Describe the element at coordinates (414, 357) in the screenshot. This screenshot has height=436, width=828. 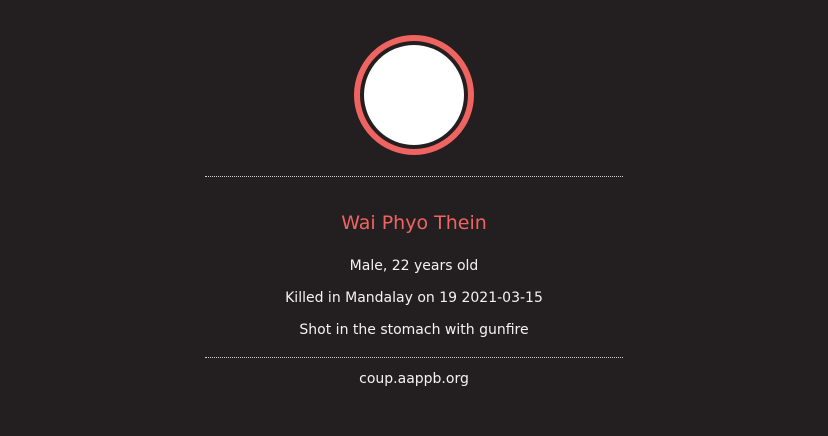
I see `bottom-divider` at that location.